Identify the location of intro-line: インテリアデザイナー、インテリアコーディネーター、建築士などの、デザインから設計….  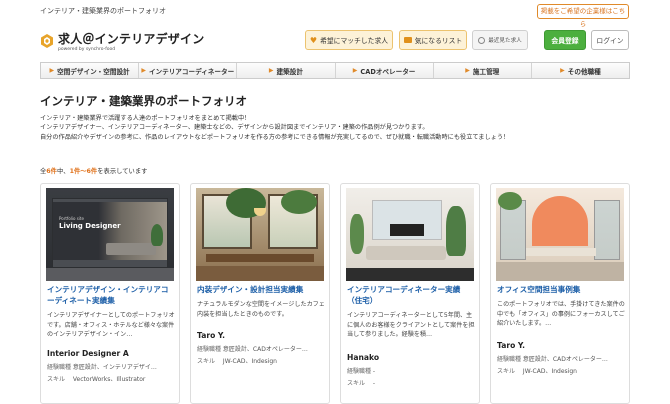
(234, 128).